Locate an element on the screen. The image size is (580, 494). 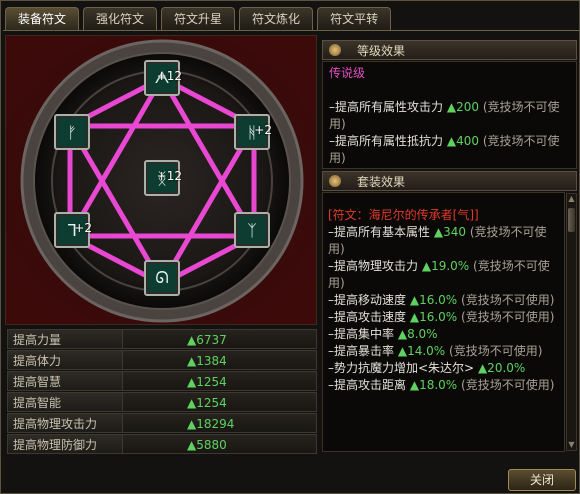
tab-divider is located at coordinates (291, 30).